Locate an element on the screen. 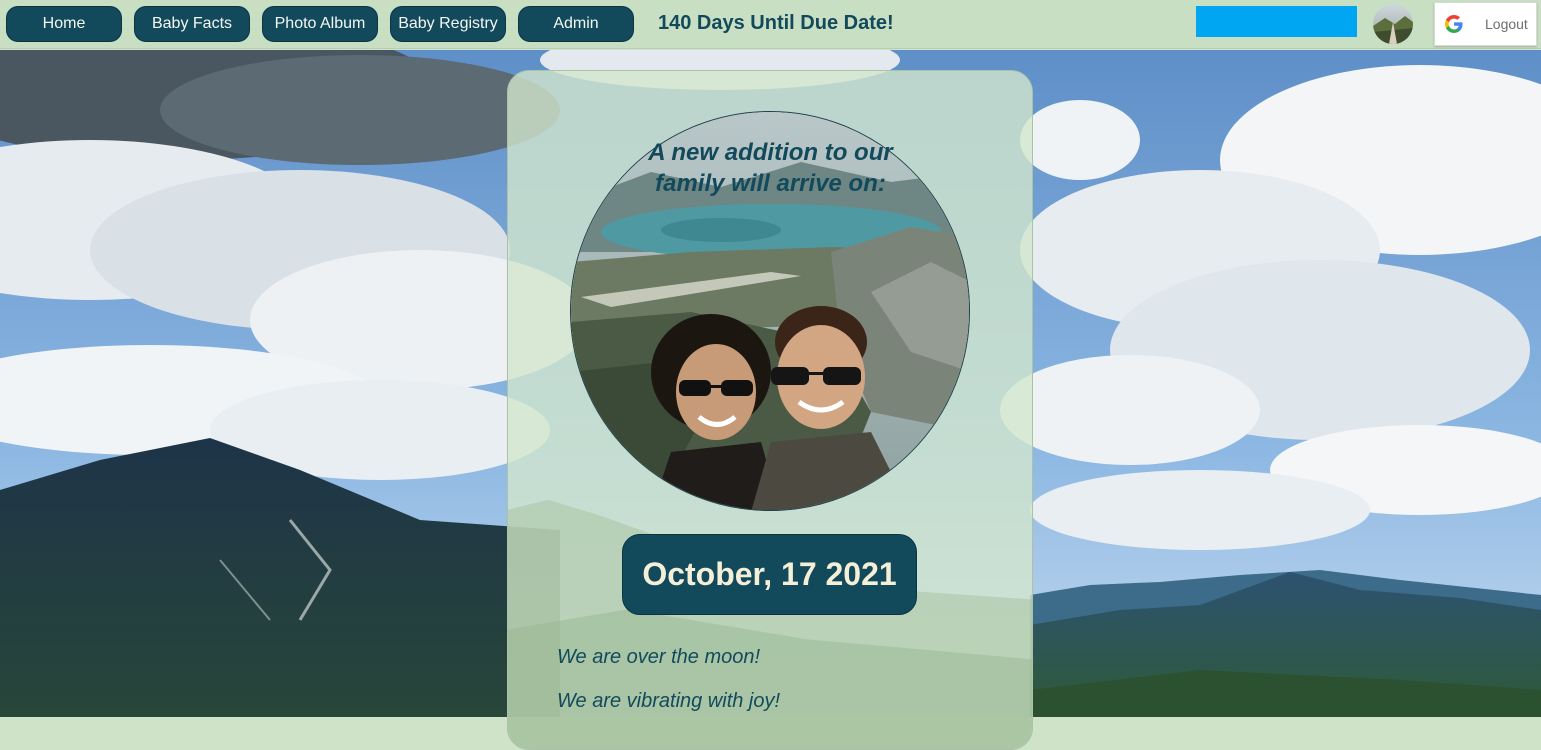  nav-admin-button: Admin is located at coordinates (576, 24).